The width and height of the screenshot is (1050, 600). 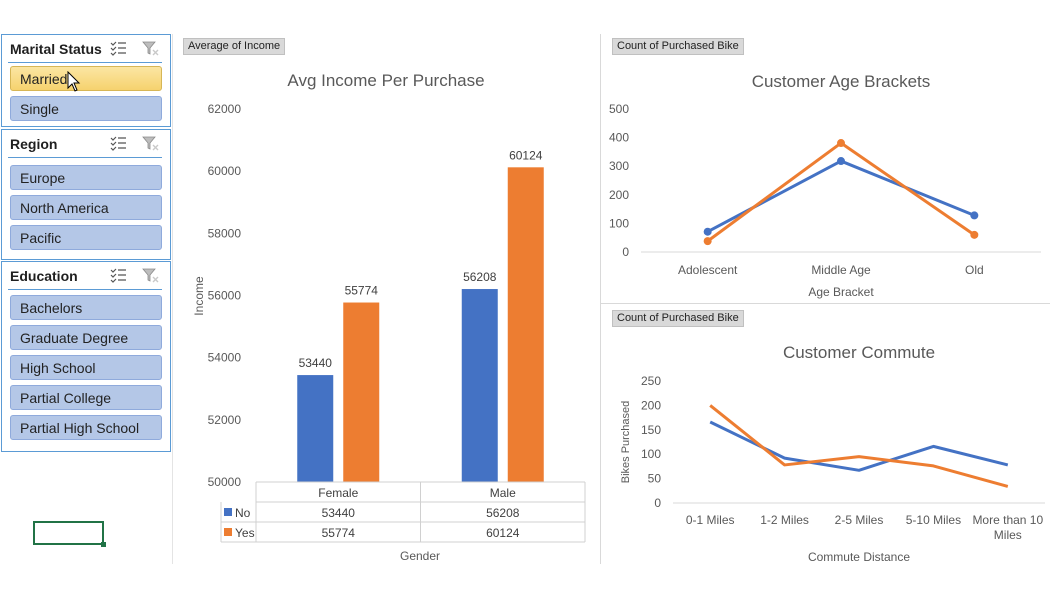 I want to click on slicer-item-europe: Europe, so click(x=86, y=177).